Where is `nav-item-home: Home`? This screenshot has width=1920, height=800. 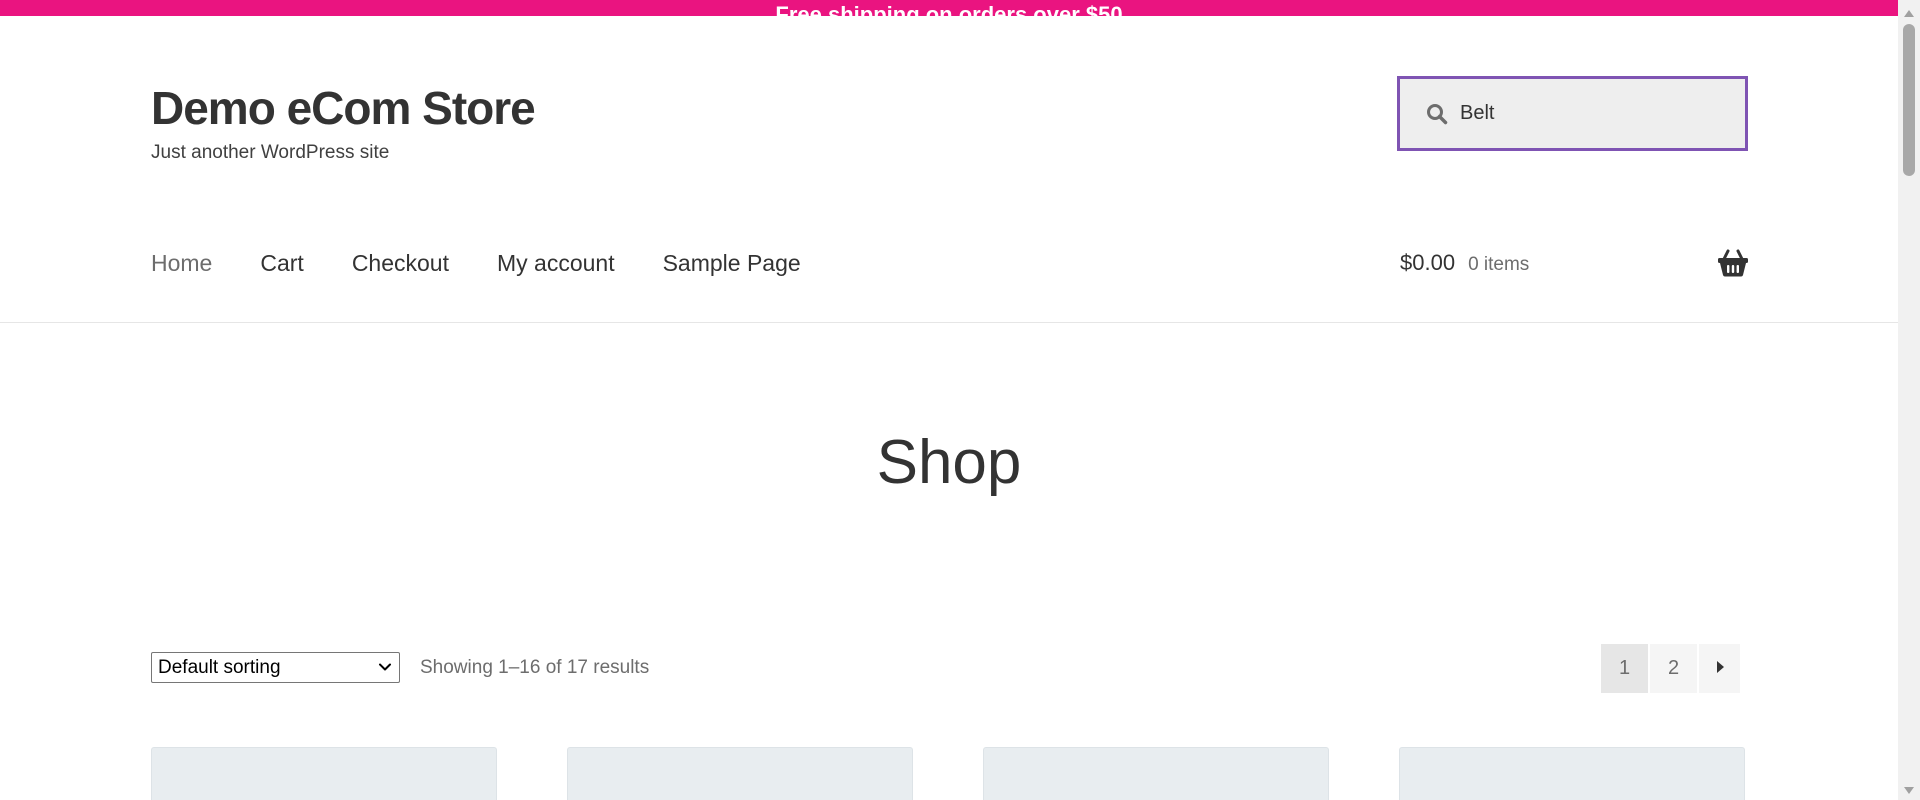
nav-item-home: Home is located at coordinates (181, 263).